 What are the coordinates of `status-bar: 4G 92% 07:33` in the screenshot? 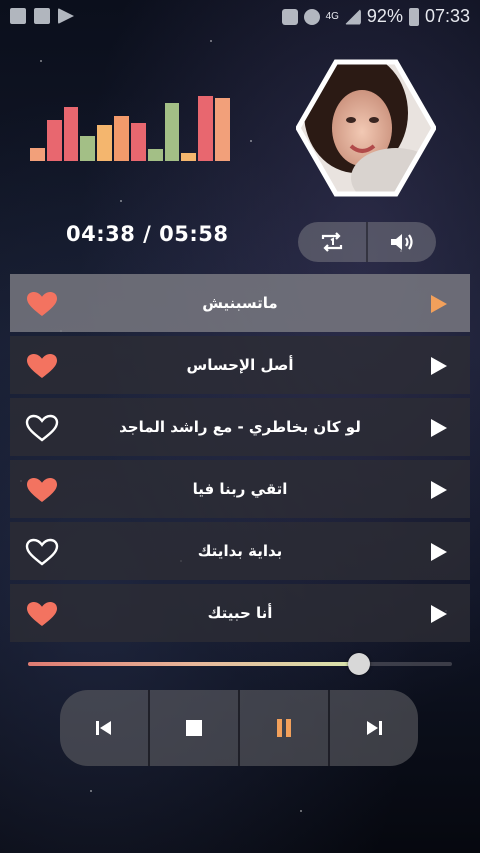 It's located at (240, 17).